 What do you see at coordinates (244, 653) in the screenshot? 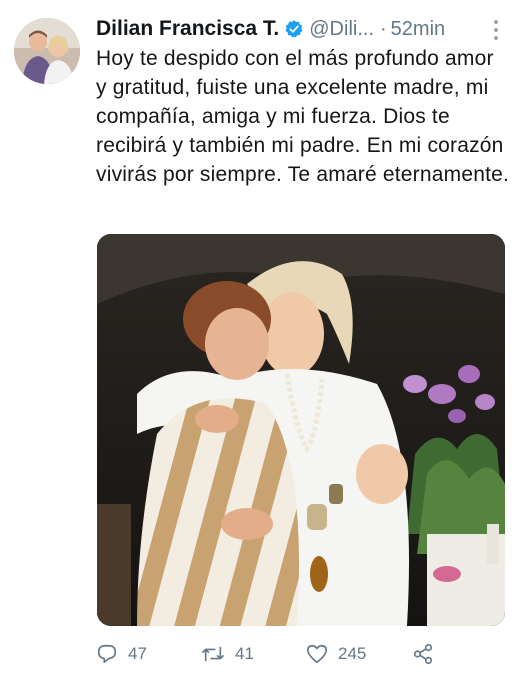
I see `retweet-count: 41` at bounding box center [244, 653].